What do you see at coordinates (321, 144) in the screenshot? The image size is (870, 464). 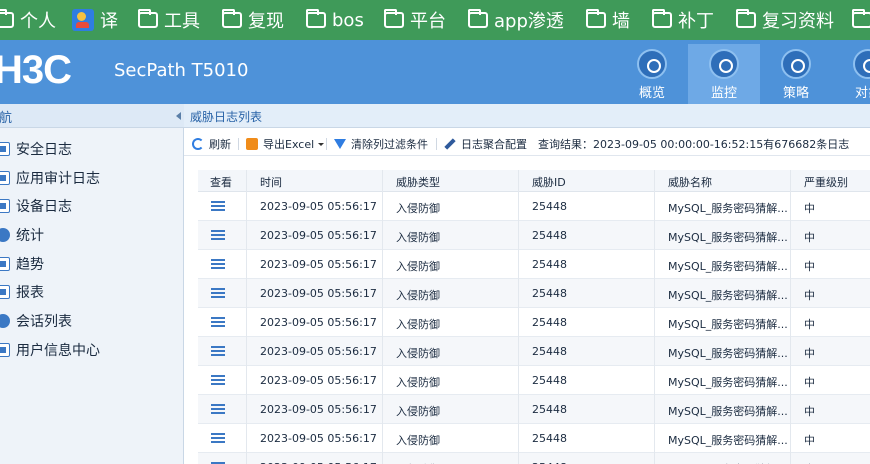 I see `chevron-down-icon` at bounding box center [321, 144].